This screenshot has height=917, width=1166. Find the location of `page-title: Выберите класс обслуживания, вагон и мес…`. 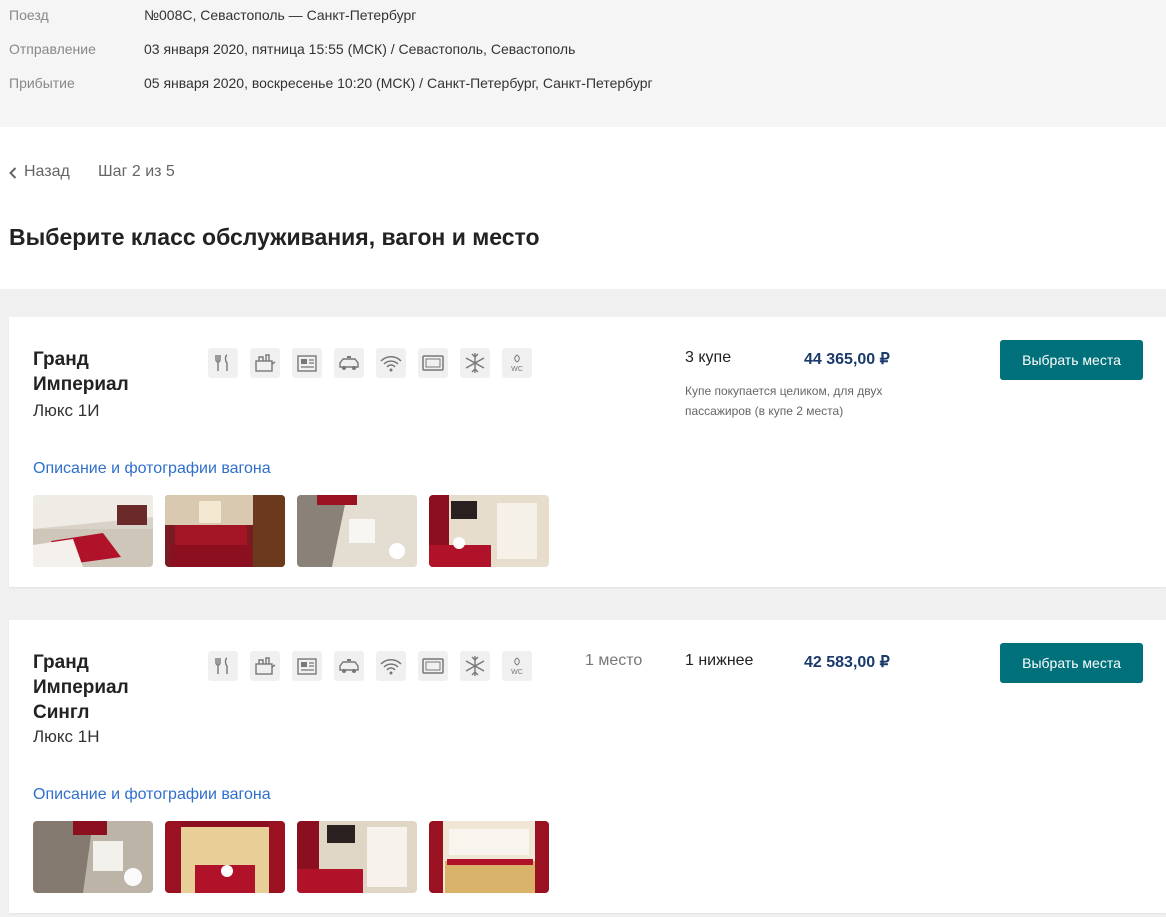

page-title: Выберите класс обслуживания, вагон и мес… is located at coordinates (274, 237).